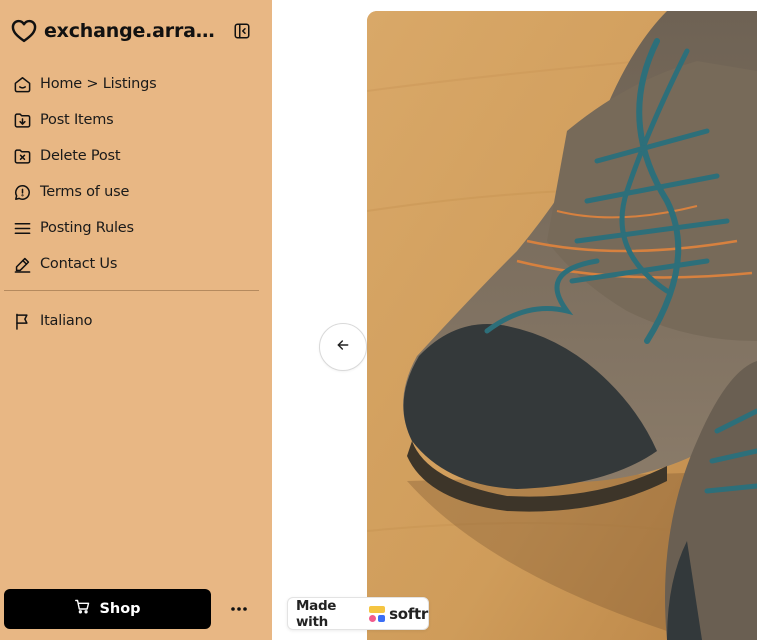 The width and height of the screenshot is (757, 640). Describe the element at coordinates (98, 84) in the screenshot. I see `sidebar-item-label: Home > Listings` at that location.